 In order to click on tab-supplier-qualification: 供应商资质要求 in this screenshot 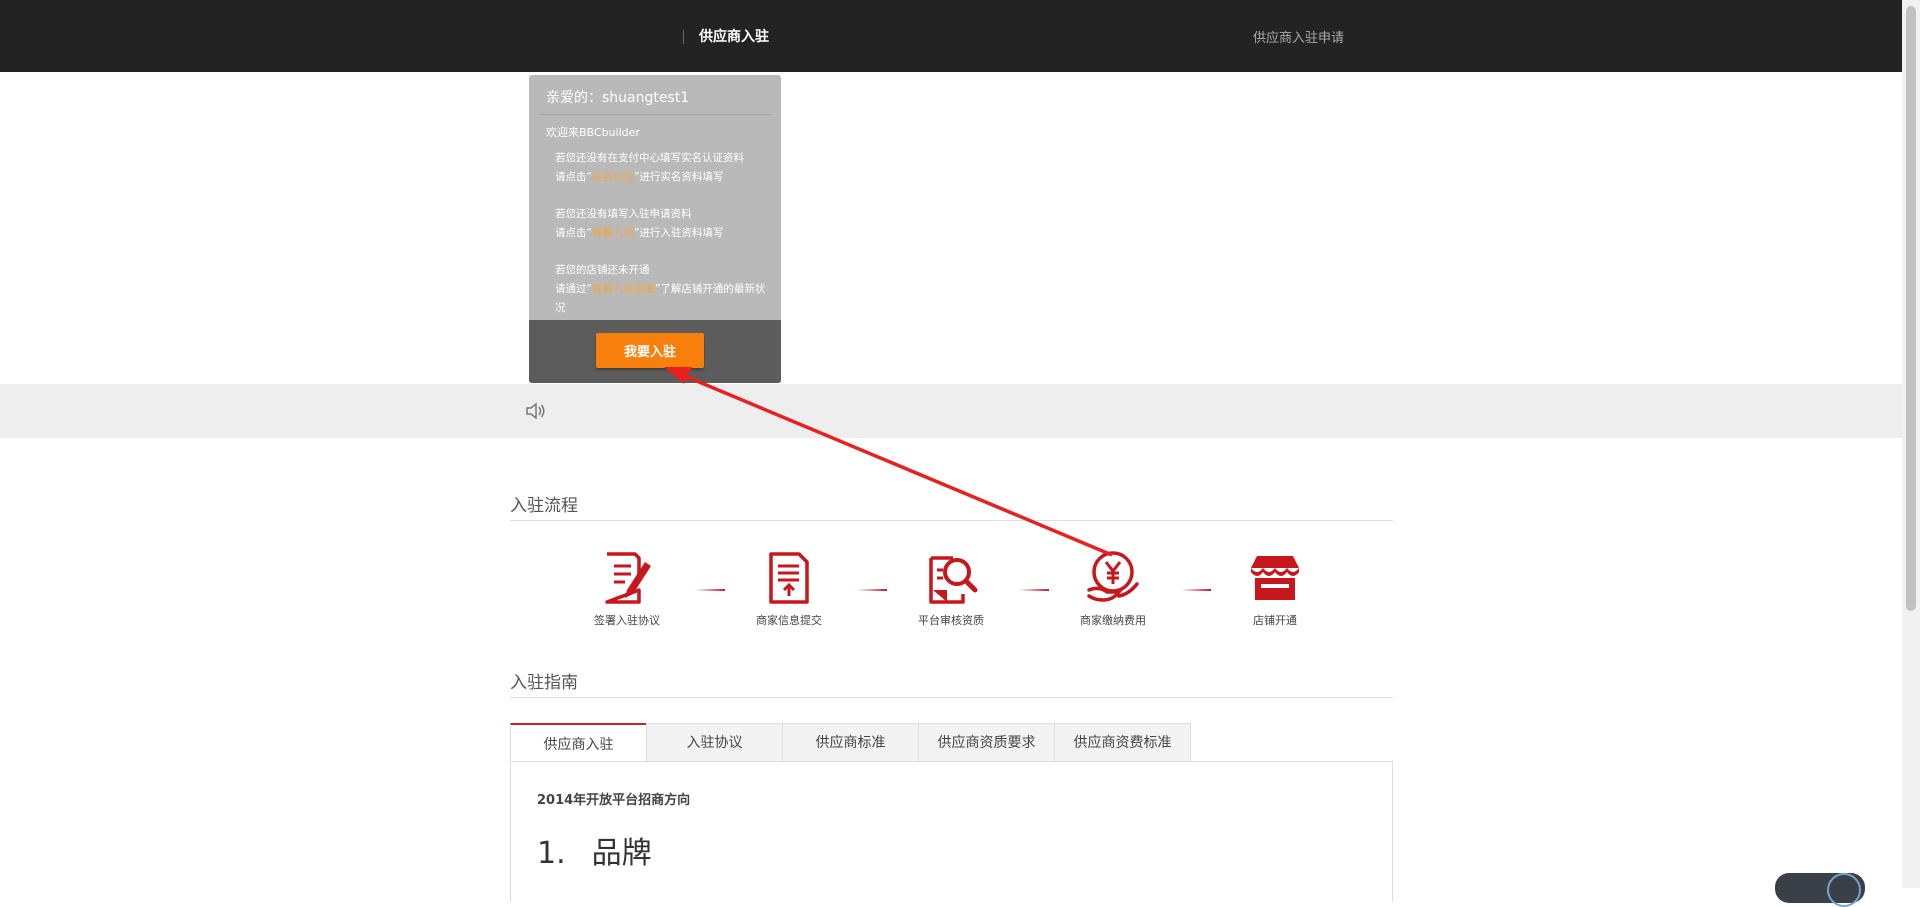, I will do `click(986, 742)`.